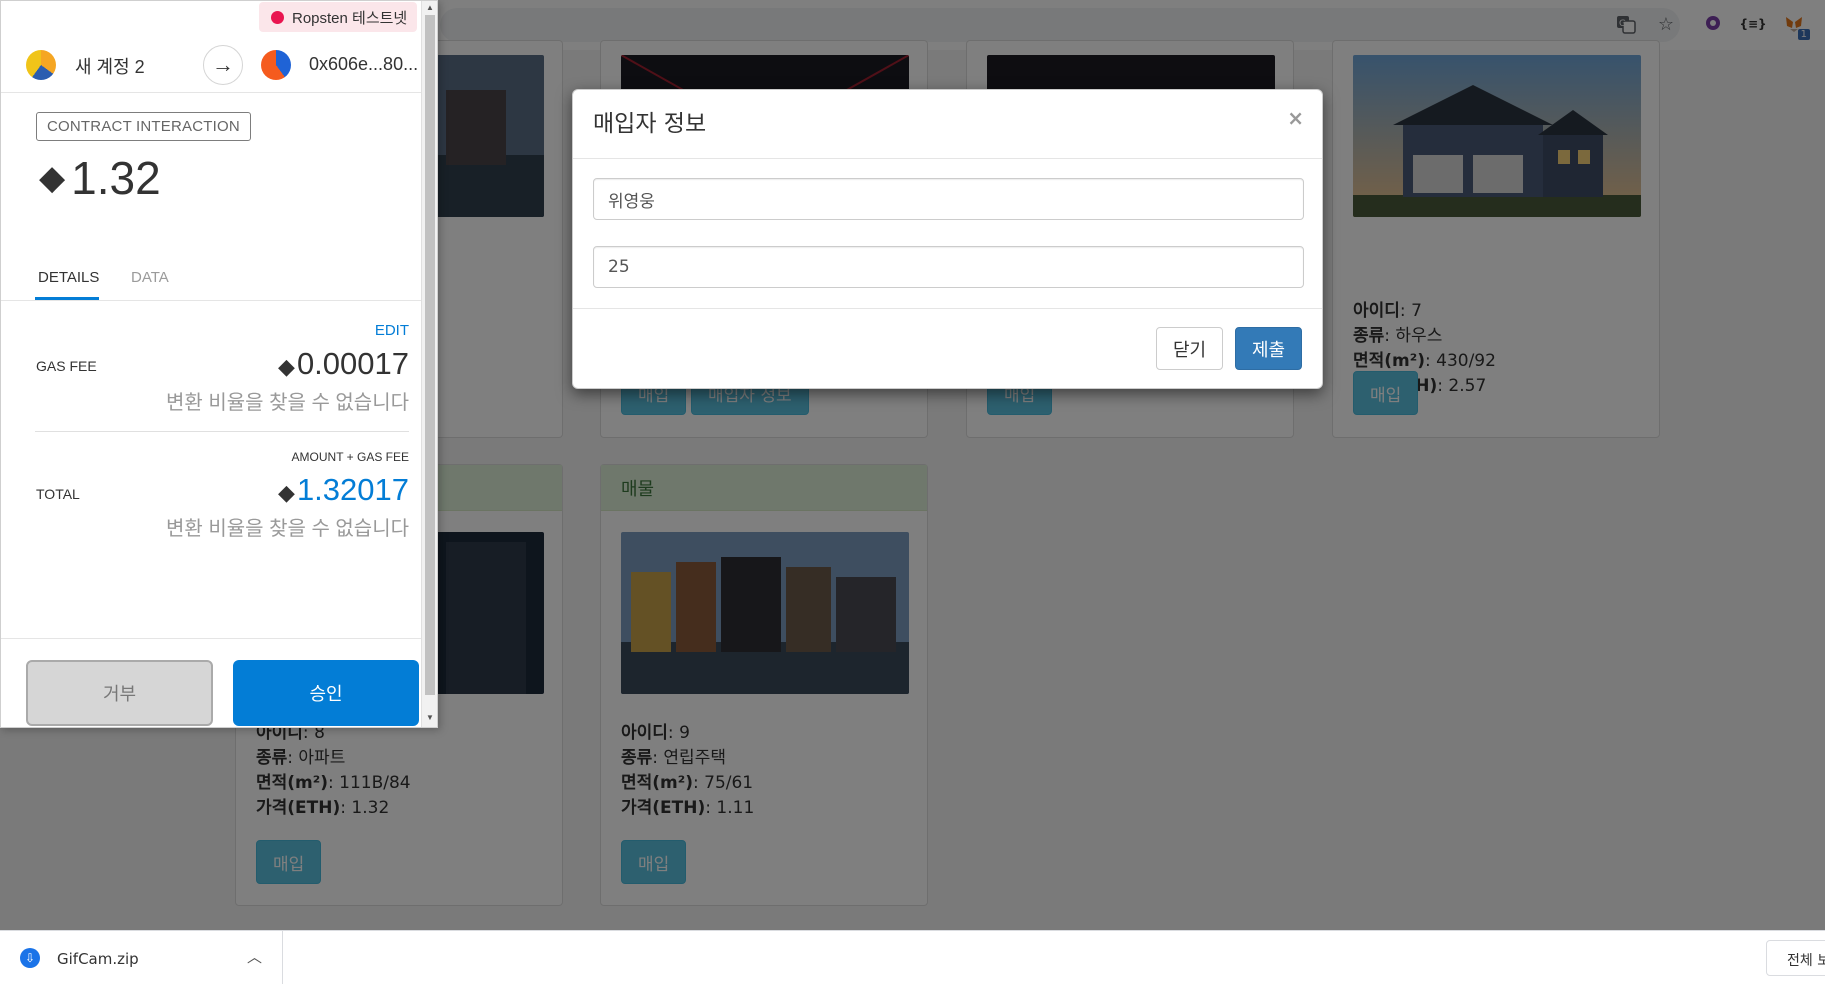  Describe the element at coordinates (66, 366) in the screenshot. I see `gas-fee-label: GAS FEE` at that location.